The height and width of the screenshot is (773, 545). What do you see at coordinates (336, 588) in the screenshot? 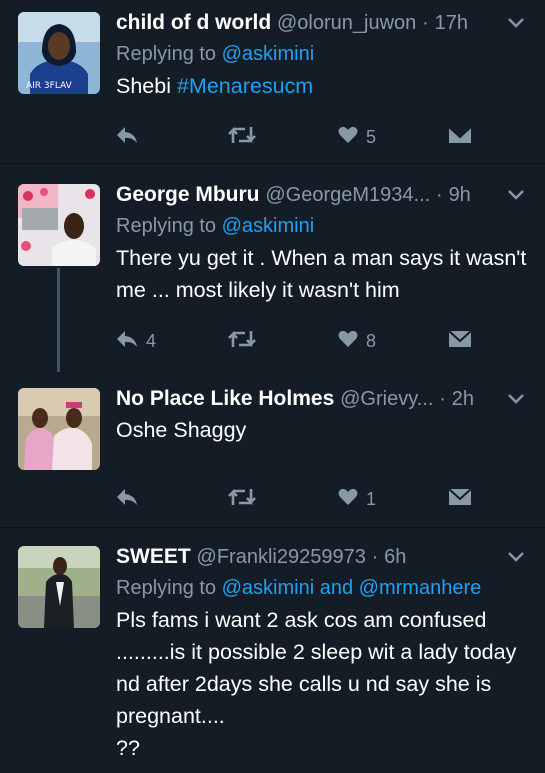
I see `replying-and: and` at bounding box center [336, 588].